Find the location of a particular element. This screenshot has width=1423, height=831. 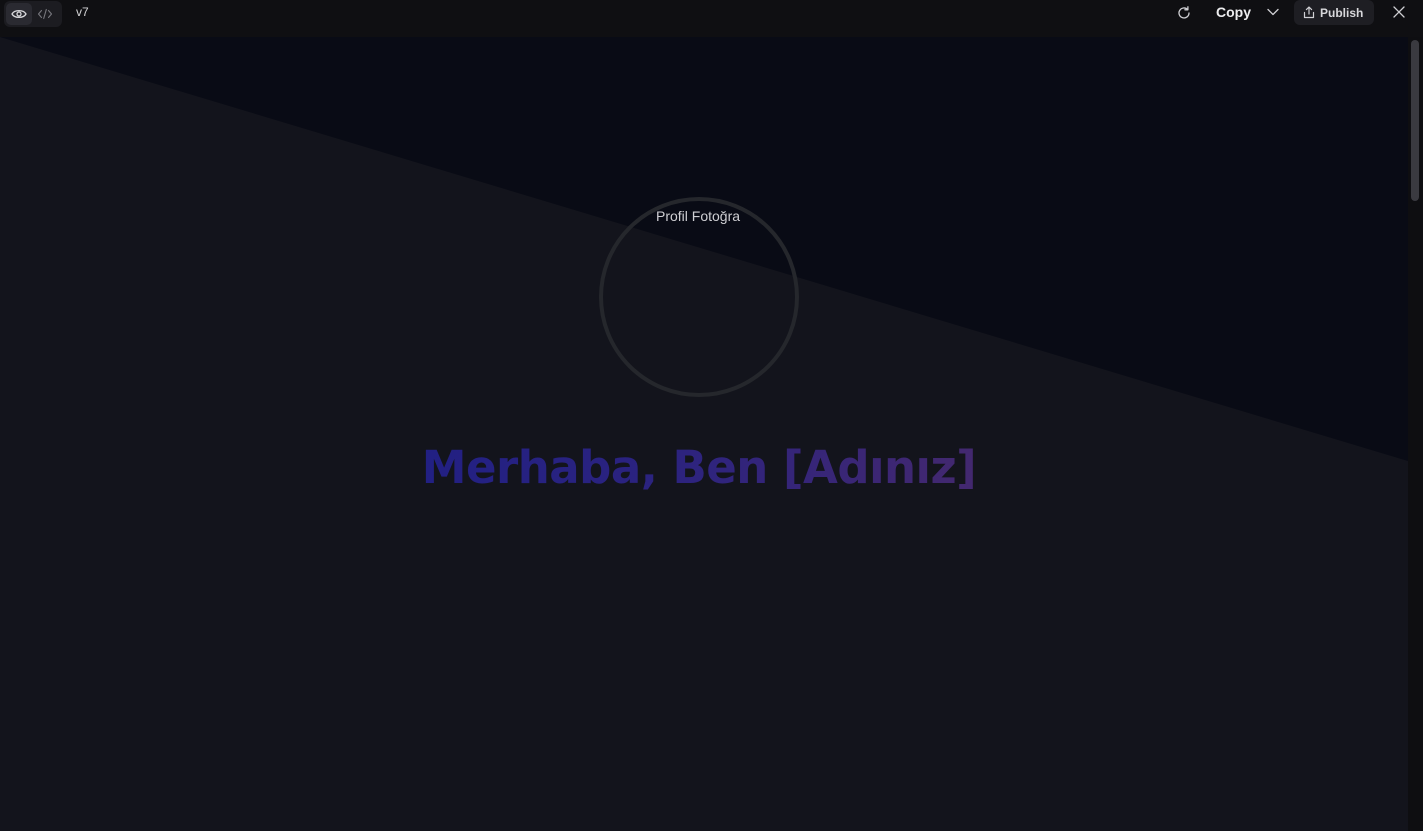

hero-title: Merhaba, Ben [Adınız] is located at coordinates (699, 468).